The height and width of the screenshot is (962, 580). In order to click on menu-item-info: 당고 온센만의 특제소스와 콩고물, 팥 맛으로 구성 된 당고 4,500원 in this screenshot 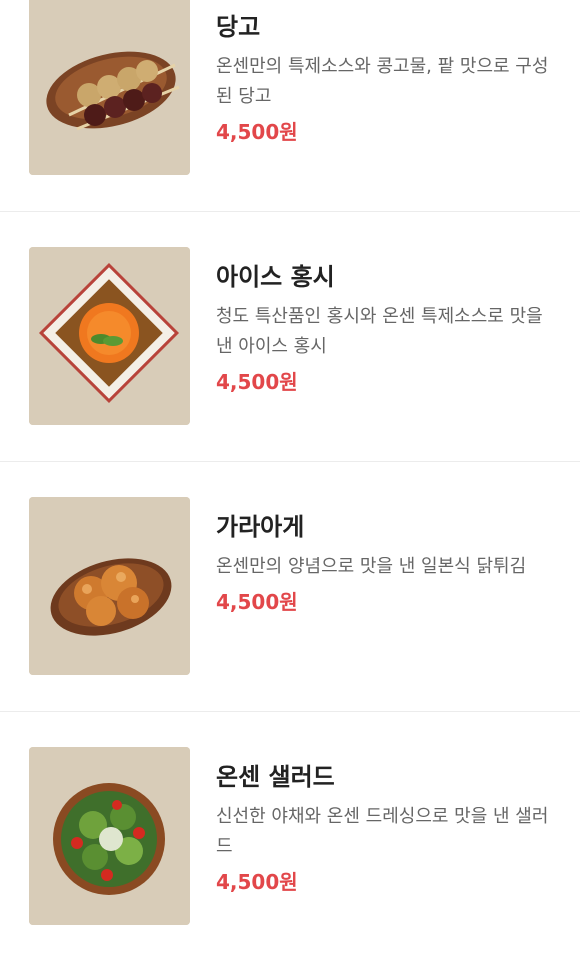, I will do `click(389, 79)`.